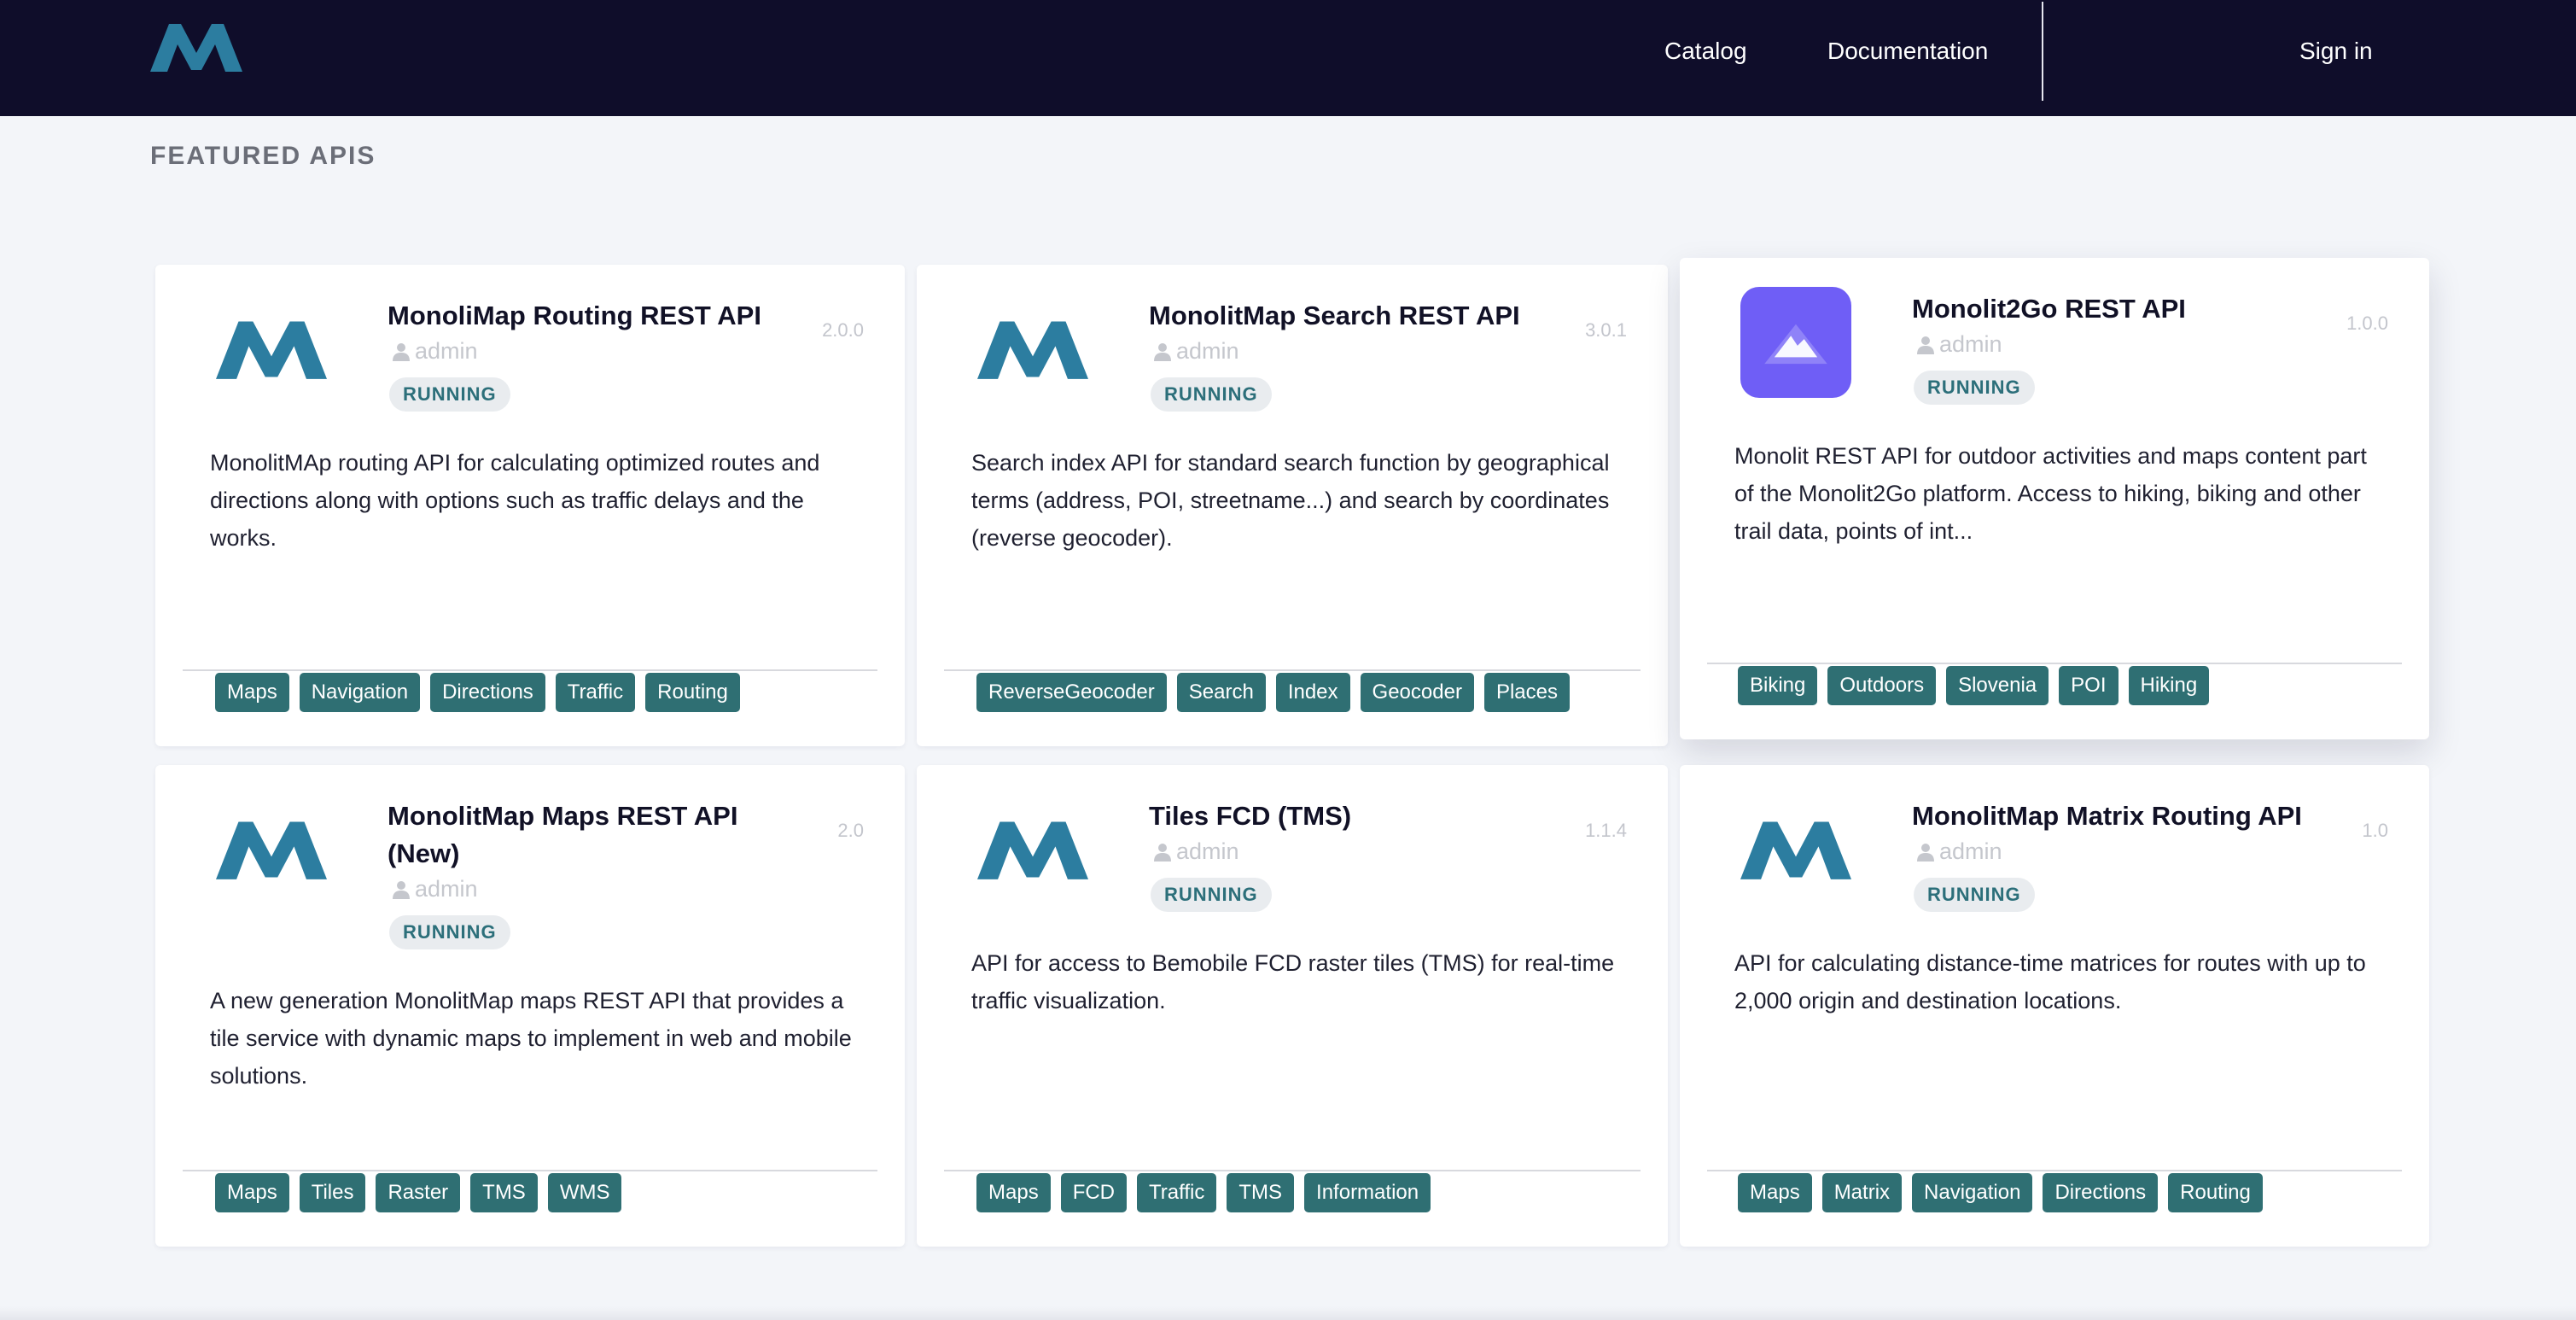  Describe the element at coordinates (1417, 692) in the screenshot. I see `tag: Geocoder` at that location.